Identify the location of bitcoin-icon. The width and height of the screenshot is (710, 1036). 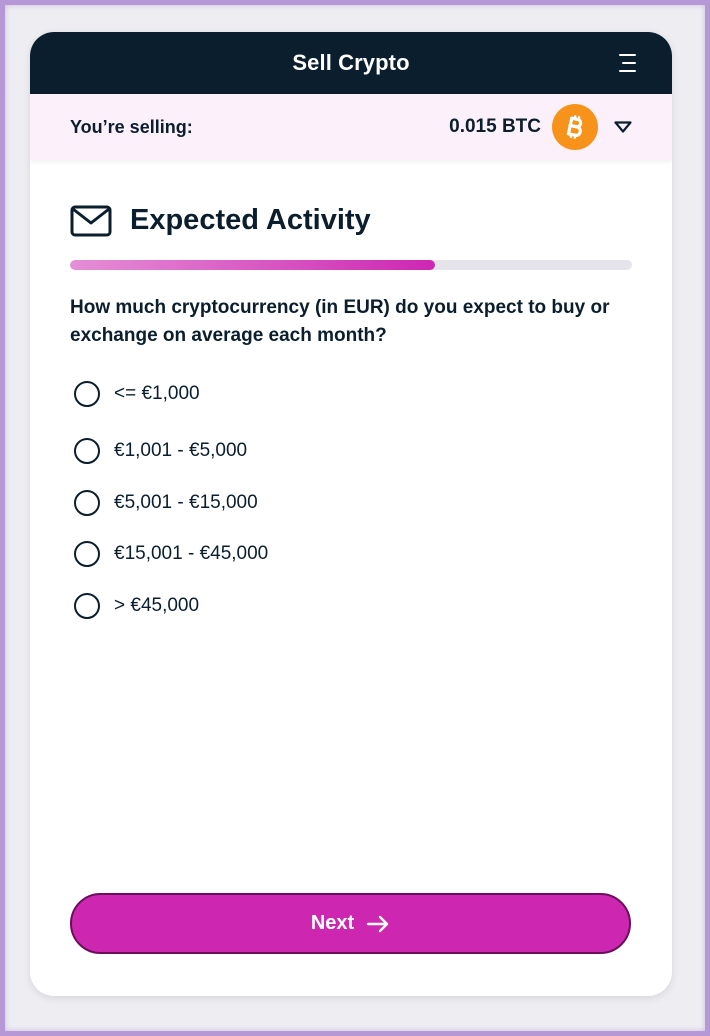
(575, 127).